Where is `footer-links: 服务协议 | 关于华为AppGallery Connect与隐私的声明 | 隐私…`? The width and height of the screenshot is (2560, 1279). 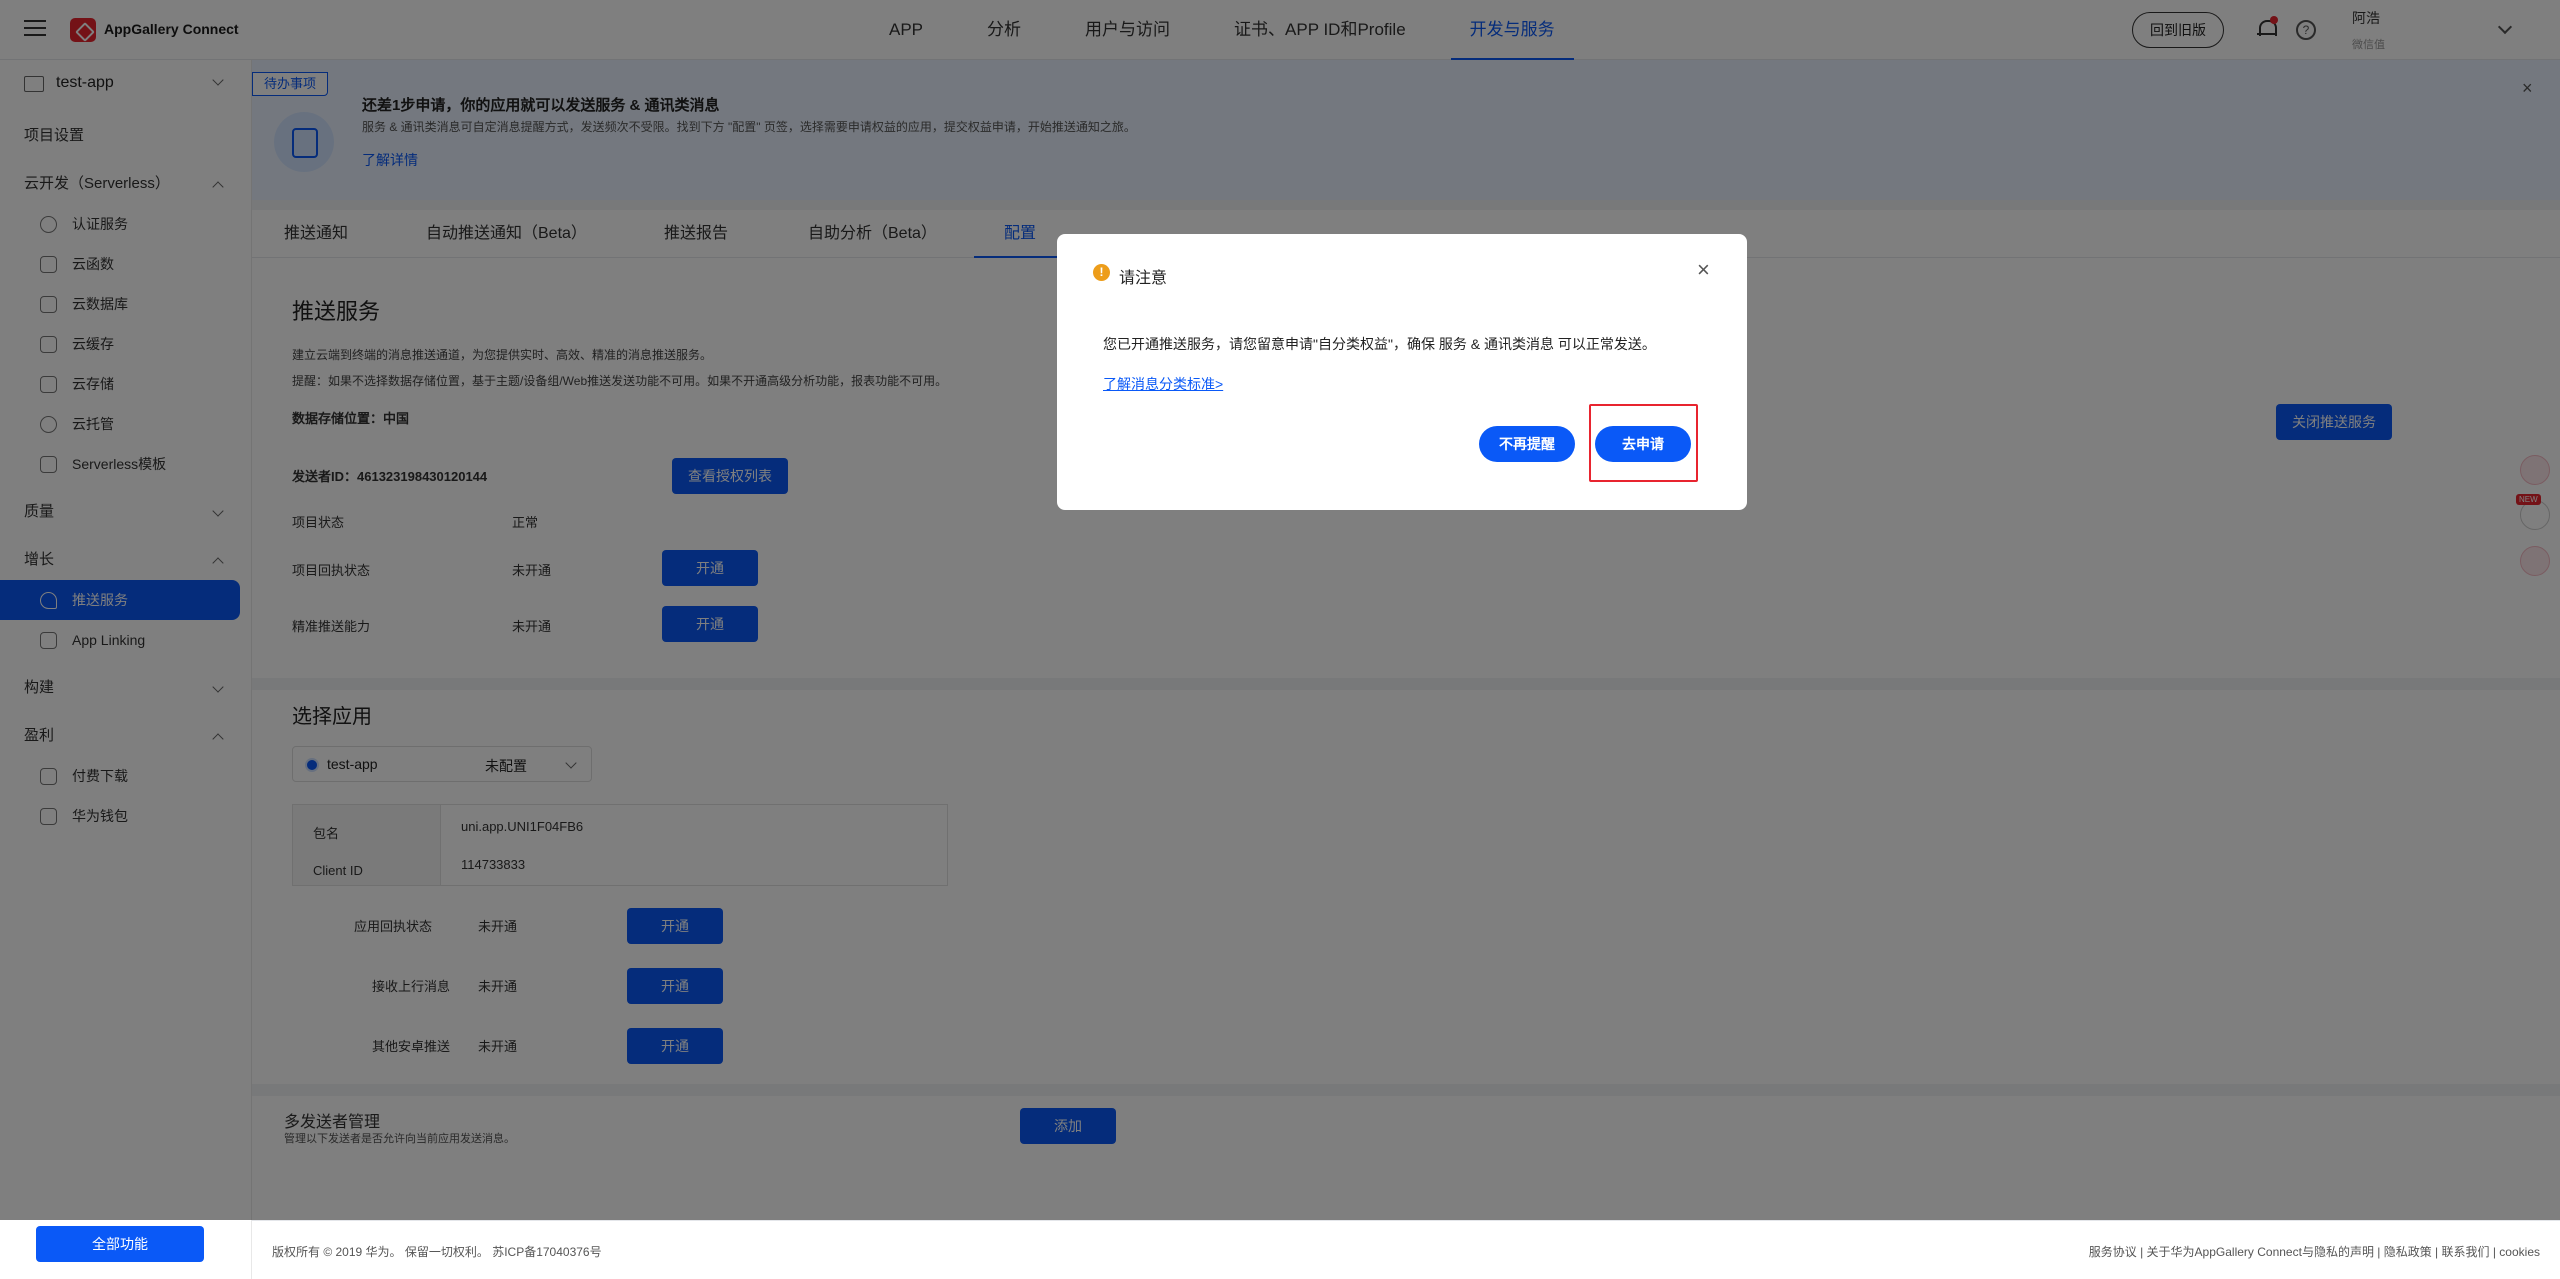
footer-links: 服务协议 | 关于华为AppGallery Connect与隐私的声明 | 隐私… is located at coordinates (2314, 1251).